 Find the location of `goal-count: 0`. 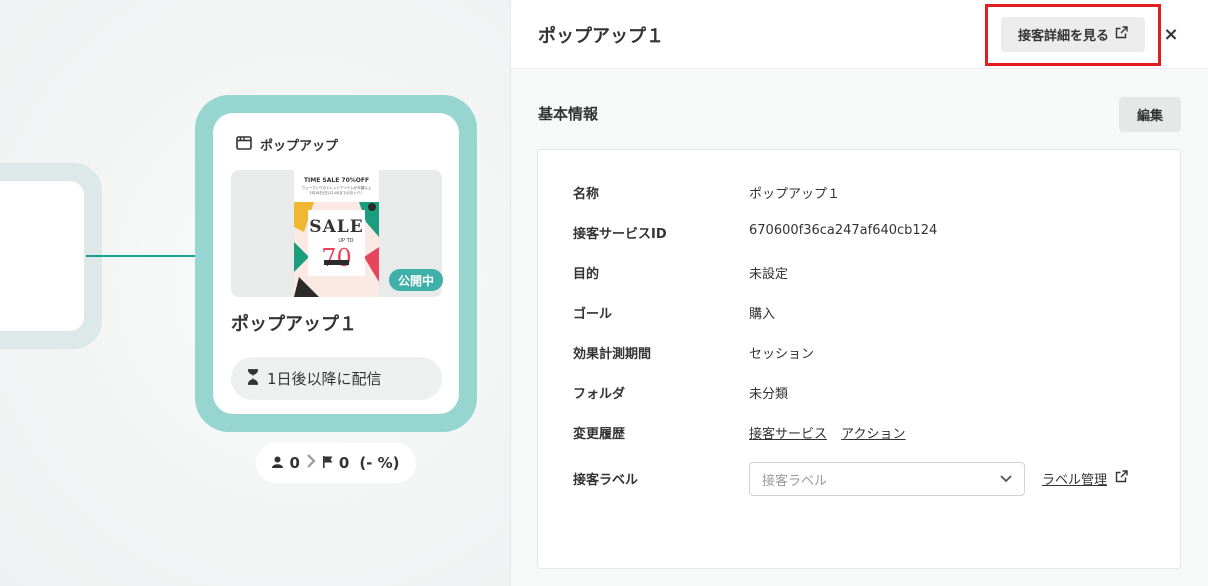

goal-count: 0 is located at coordinates (344, 463).